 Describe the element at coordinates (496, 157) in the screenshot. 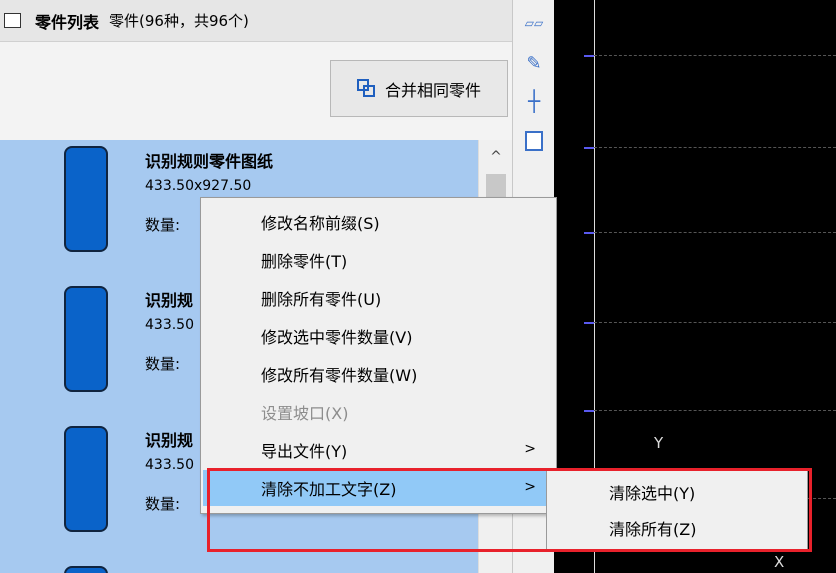

I see `scroll-up-icon: ^` at that location.